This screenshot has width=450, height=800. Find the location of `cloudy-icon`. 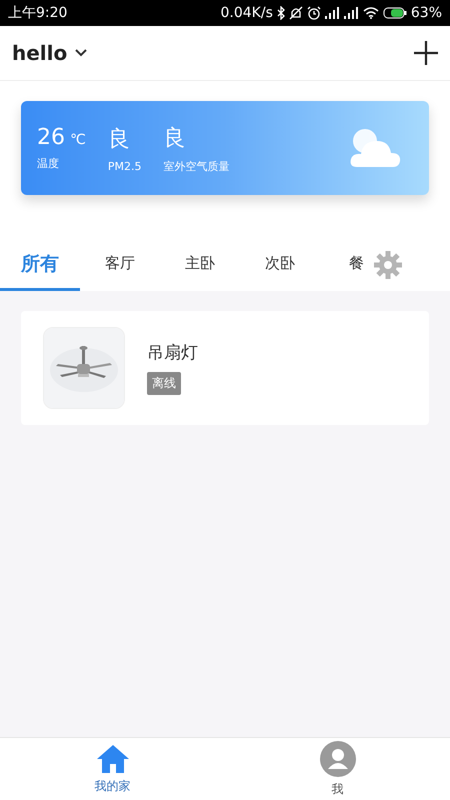

cloudy-icon is located at coordinates (375, 148).